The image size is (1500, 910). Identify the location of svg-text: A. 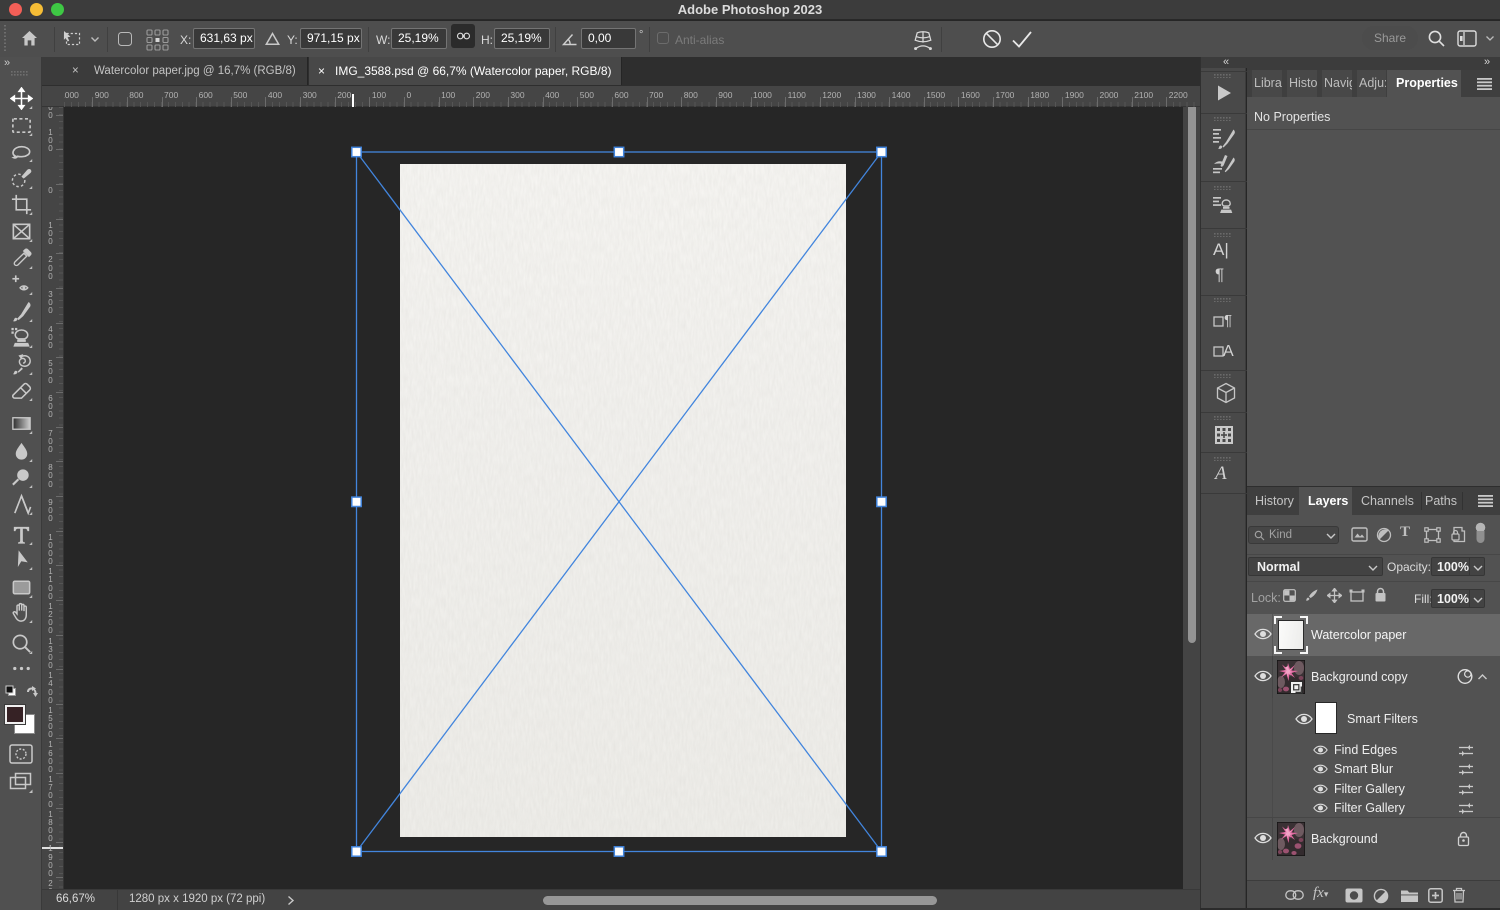
(1228, 351).